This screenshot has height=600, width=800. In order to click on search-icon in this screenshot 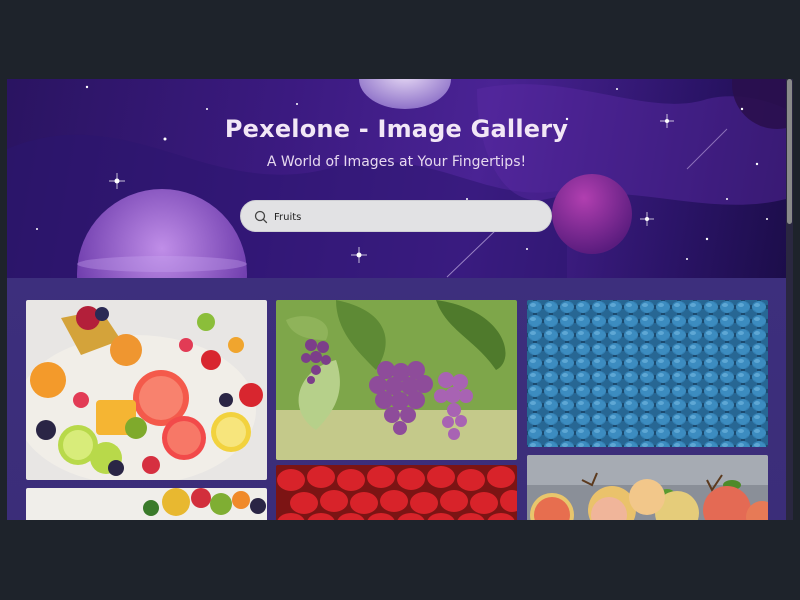, I will do `click(261, 217)`.